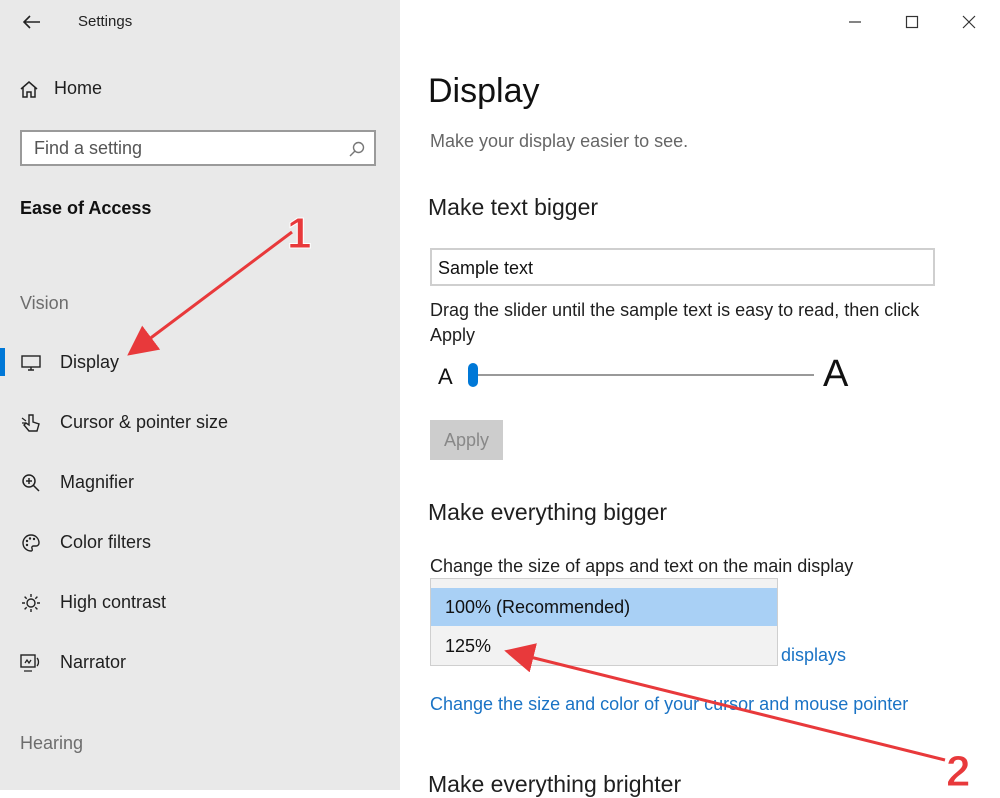 The width and height of the screenshot is (1000, 798). What do you see at coordinates (468, 646) in the screenshot?
I see `option-label: 125%` at bounding box center [468, 646].